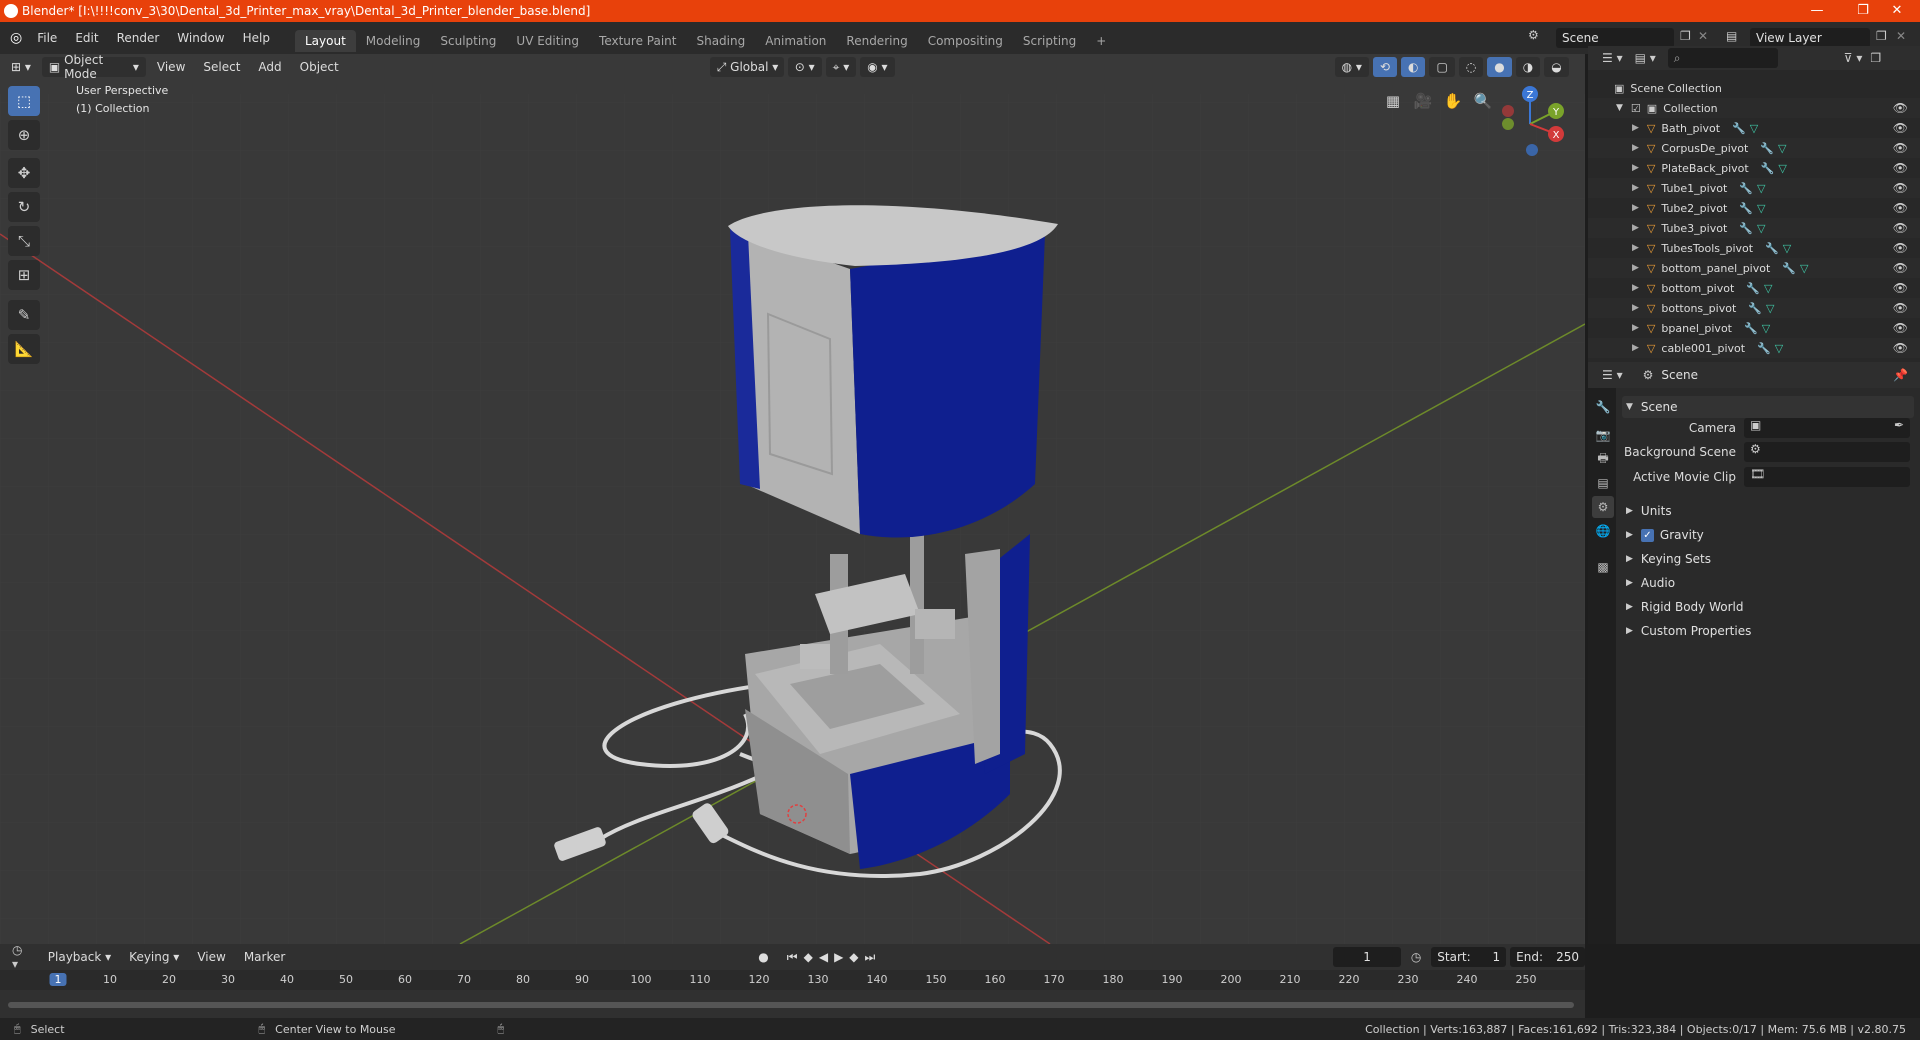 The image size is (1920, 1040). Describe the element at coordinates (808, 957) in the screenshot. I see `prev-keyframe-icon: ◆` at that location.